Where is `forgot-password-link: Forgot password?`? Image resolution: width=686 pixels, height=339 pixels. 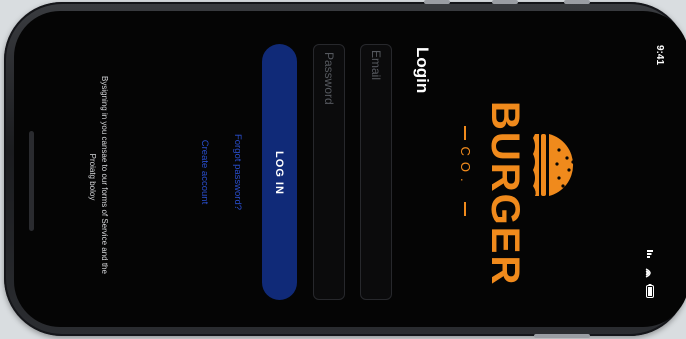
forgot-password-link: Forgot password? is located at coordinates (237, 172).